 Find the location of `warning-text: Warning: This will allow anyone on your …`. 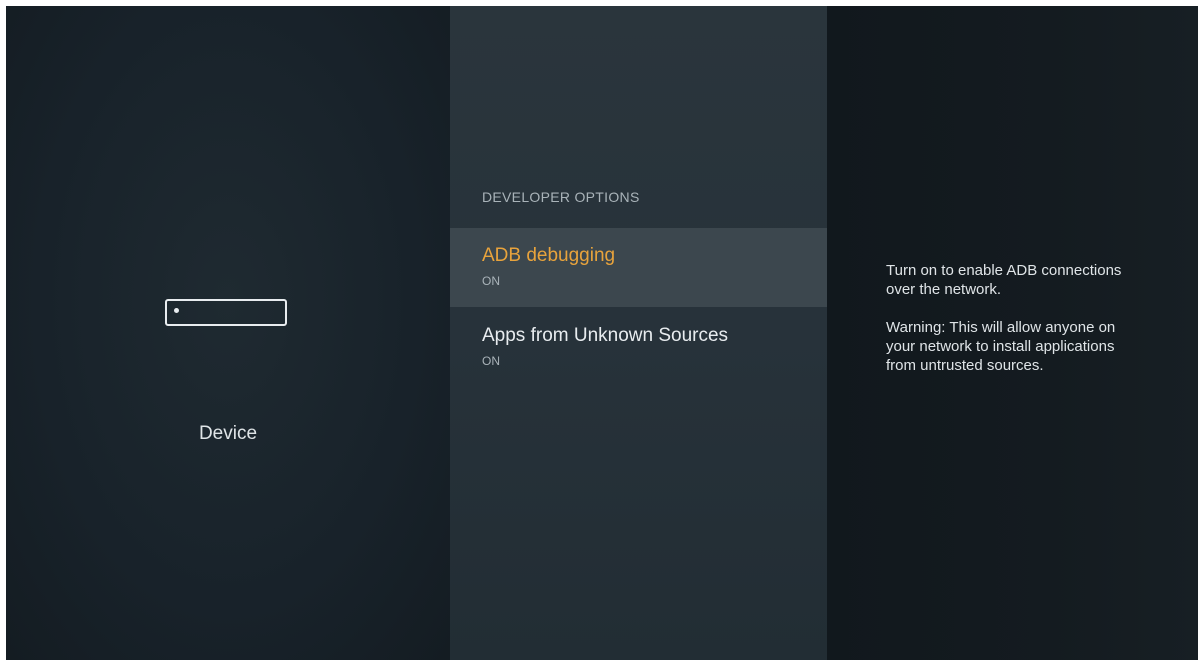

warning-text: Warning: This will allow anyone on your … is located at coordinates (1001, 346).